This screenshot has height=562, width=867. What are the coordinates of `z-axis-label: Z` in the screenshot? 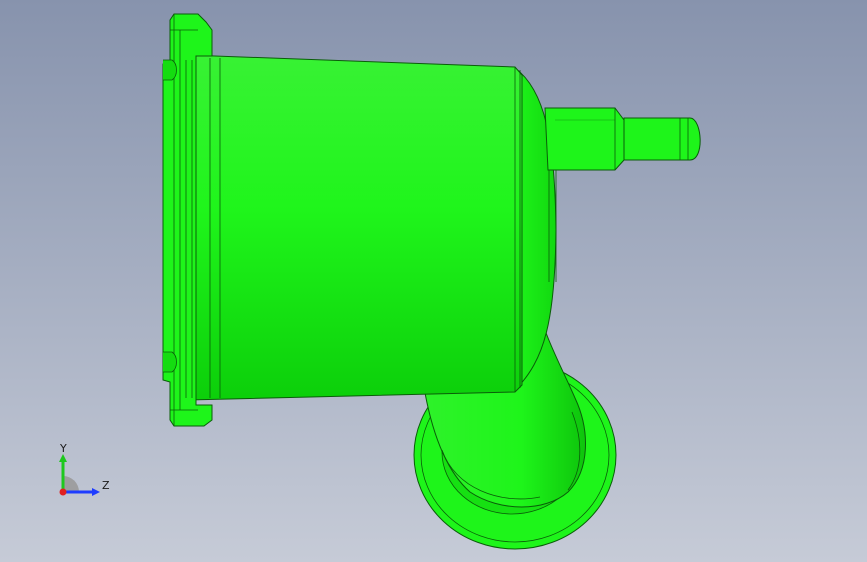 It's located at (106, 485).